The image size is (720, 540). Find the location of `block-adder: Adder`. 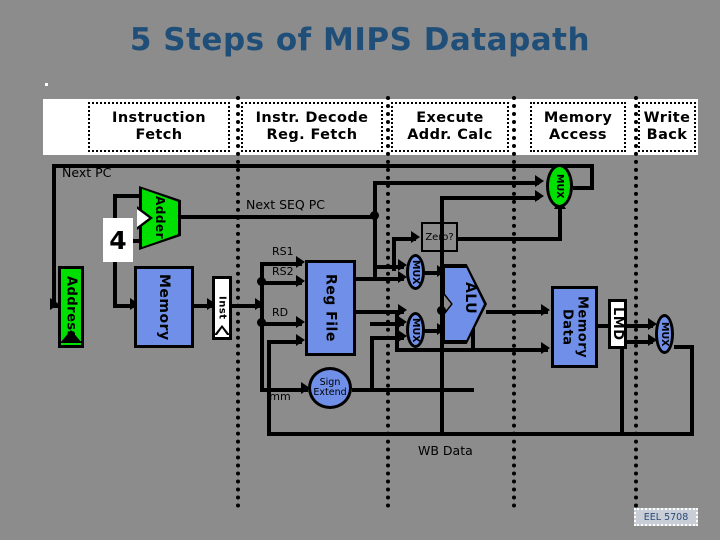

block-adder: Adder is located at coordinates (159, 218).